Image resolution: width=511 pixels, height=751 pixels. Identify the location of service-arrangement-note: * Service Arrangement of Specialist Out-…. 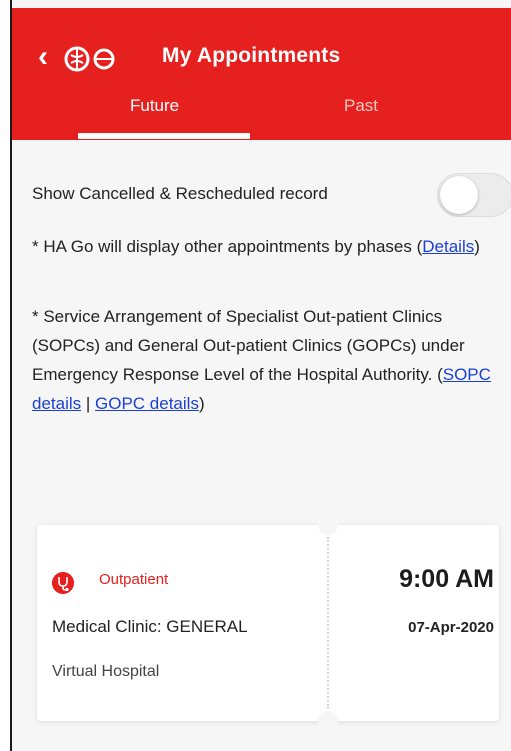
(267, 360).